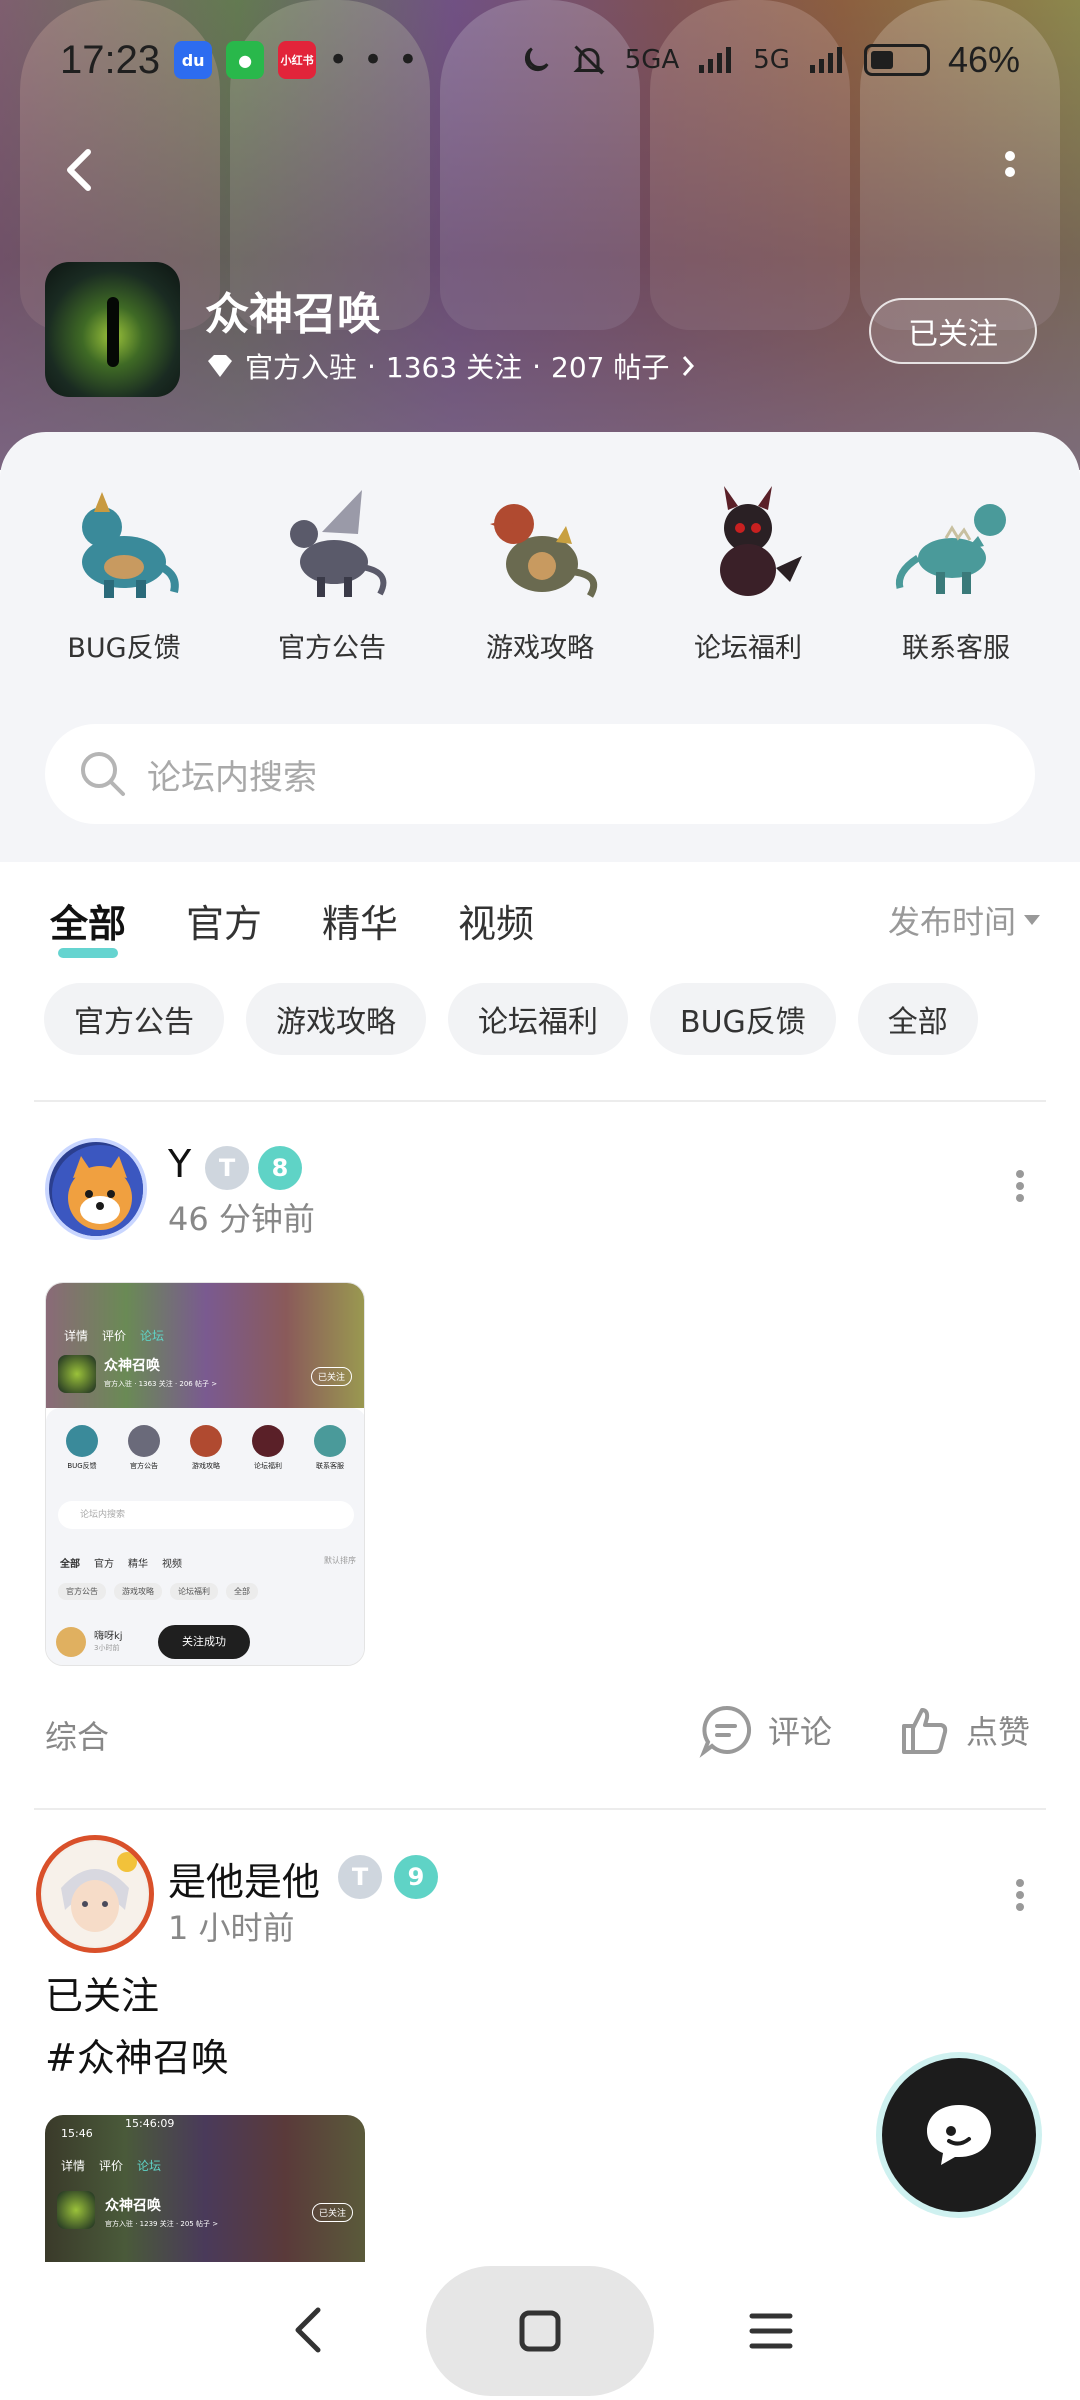 The width and height of the screenshot is (1080, 2400). What do you see at coordinates (162, 2224) in the screenshot?
I see `thumb-meta: 官方入驻 · 1239 关注 · 205 帖子 >` at bounding box center [162, 2224].